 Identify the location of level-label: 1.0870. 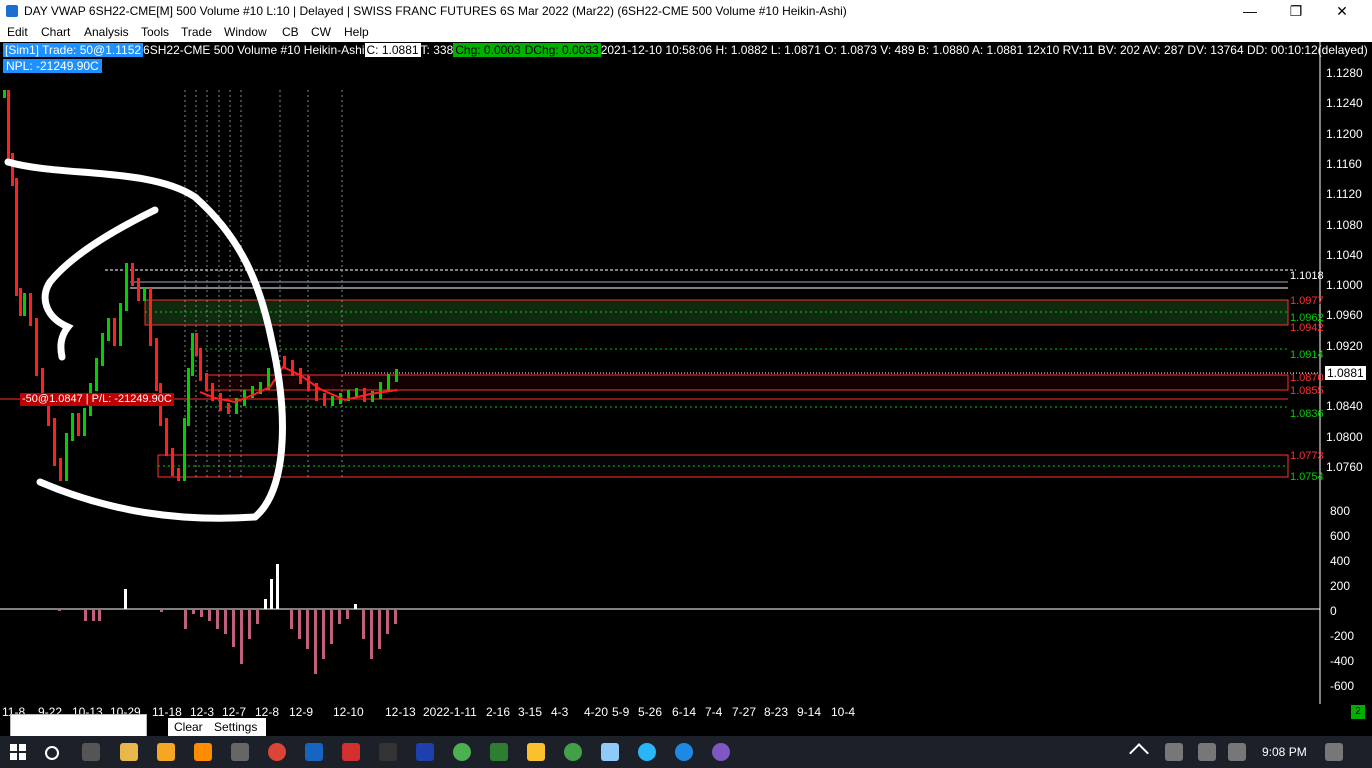
(1307, 378).